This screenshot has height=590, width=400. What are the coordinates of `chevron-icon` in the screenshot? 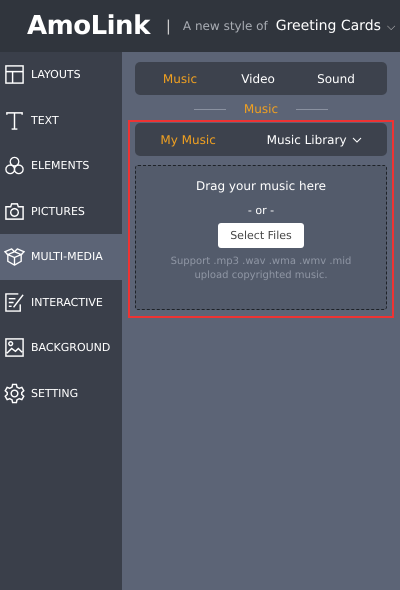 It's located at (357, 139).